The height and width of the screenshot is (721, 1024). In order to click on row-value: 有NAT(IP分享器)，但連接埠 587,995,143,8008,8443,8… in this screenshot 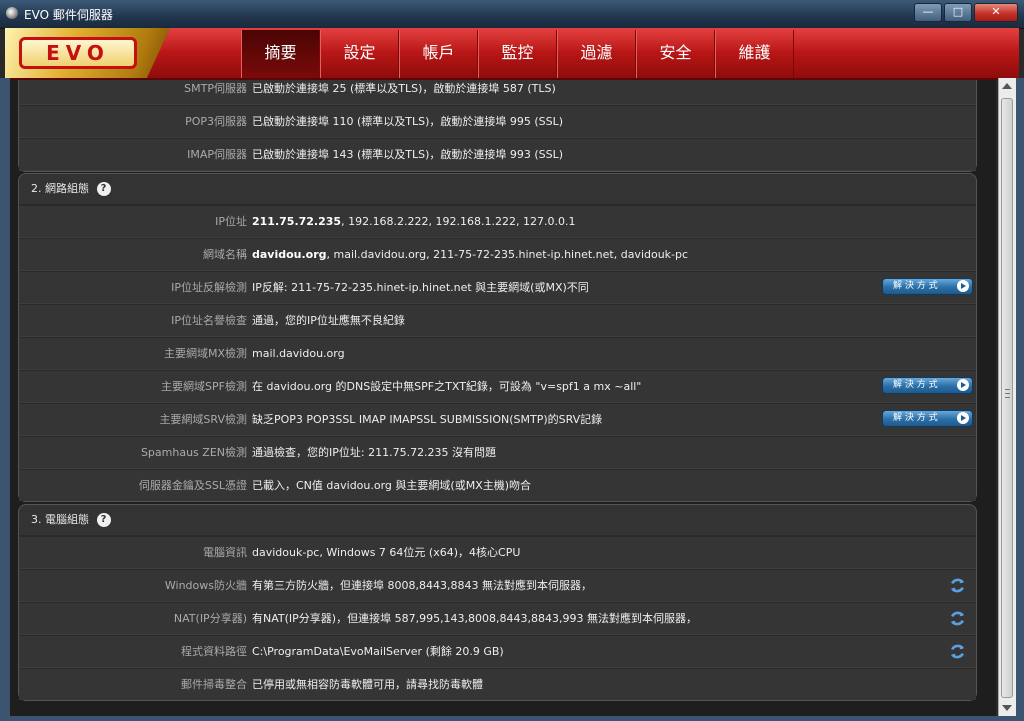, I will do `click(475, 618)`.